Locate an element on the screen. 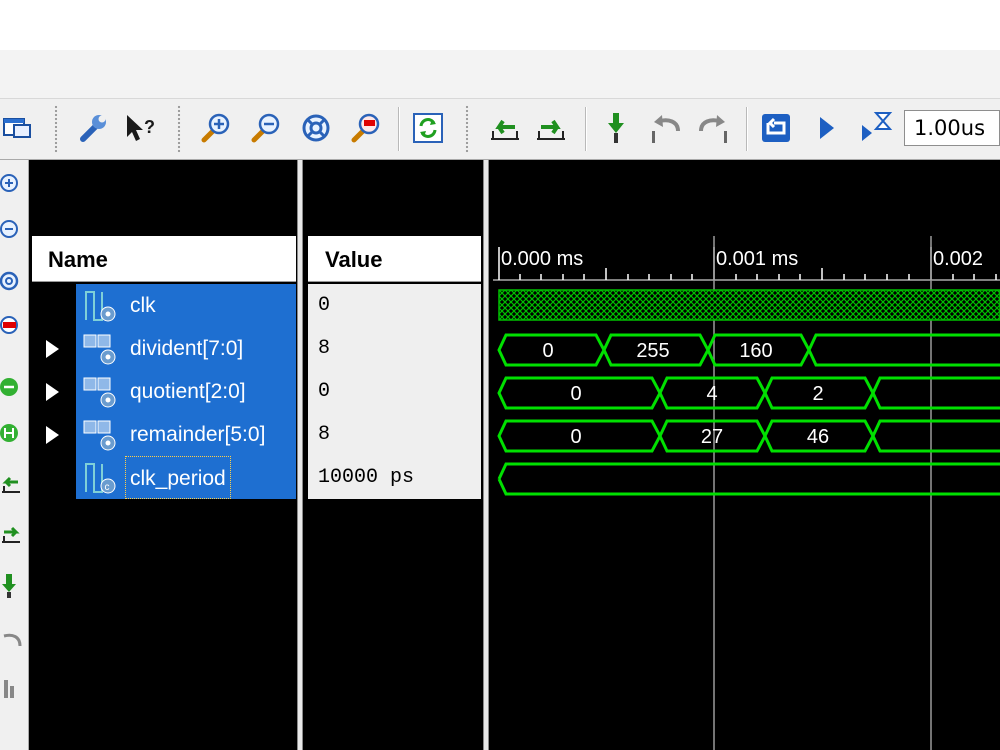  clk-period-waveform is located at coordinates (748, 479).